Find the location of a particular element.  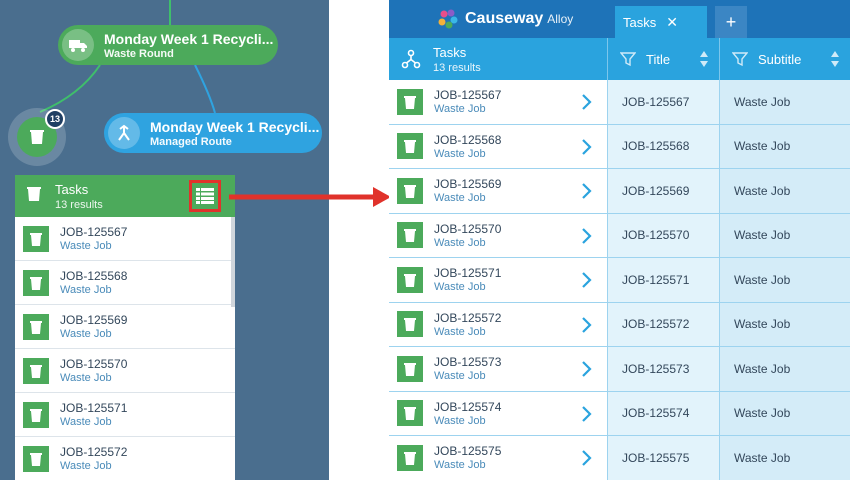

managed-route-subtitle: Managed Route is located at coordinates (191, 141).